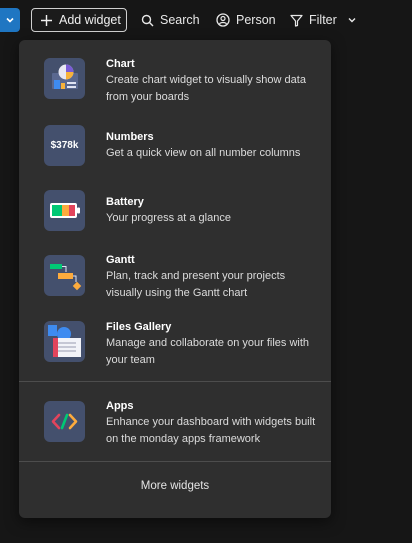  Describe the element at coordinates (90, 20) in the screenshot. I see `add-widget-label: Add widget` at that location.